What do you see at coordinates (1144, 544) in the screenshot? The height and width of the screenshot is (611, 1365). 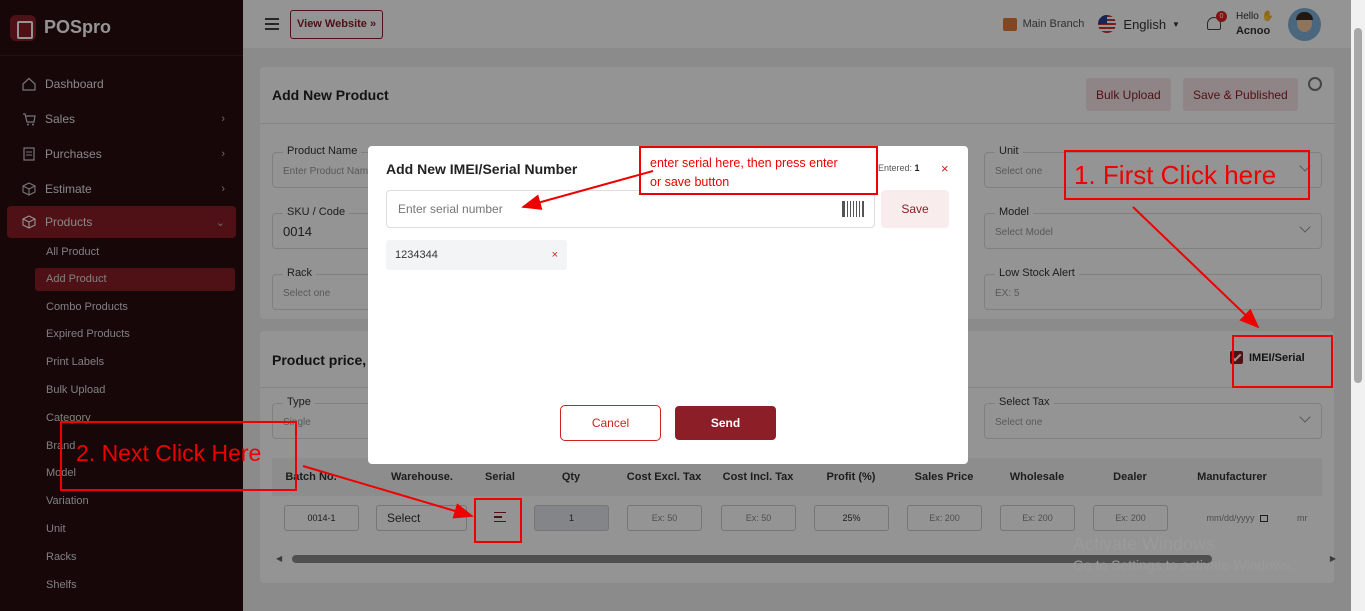 I see `activate-windows-title: Activate Windows` at bounding box center [1144, 544].